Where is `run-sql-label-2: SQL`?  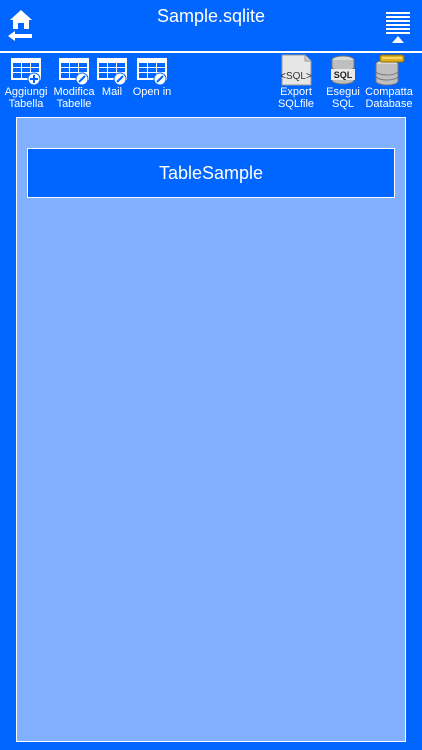
run-sql-label-2: SQL is located at coordinates (342, 104).